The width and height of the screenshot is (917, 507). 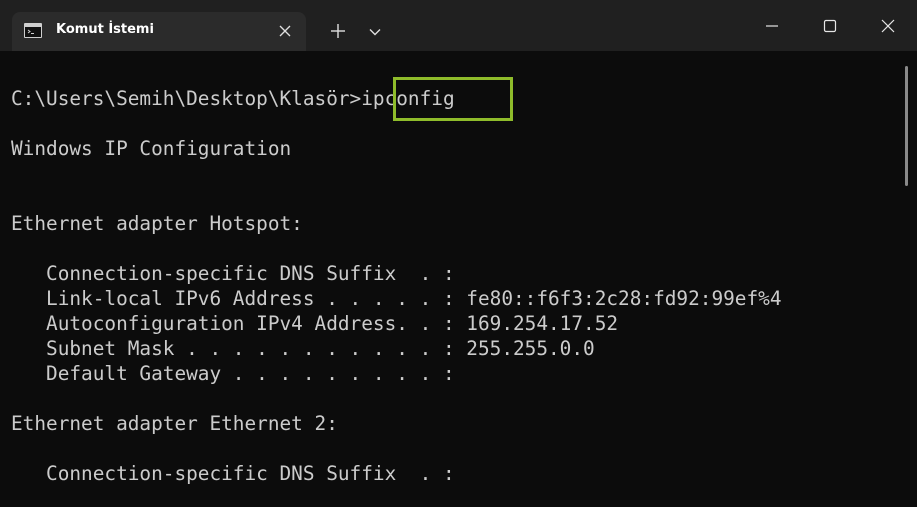 What do you see at coordinates (830, 26) in the screenshot?
I see `maximize-icon` at bounding box center [830, 26].